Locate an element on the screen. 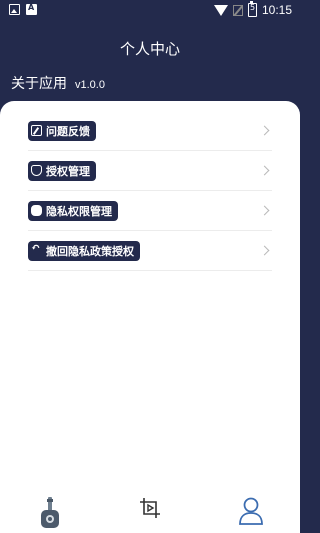 This screenshot has height=533, width=320. clock: 10:15 is located at coordinates (276, 10).